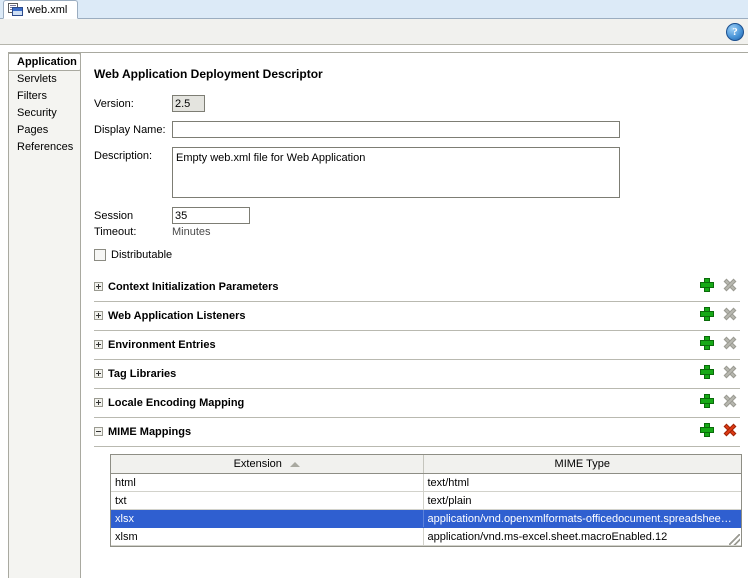 The width and height of the screenshot is (748, 578). Describe the element at coordinates (294, 464) in the screenshot. I see `sort-ascending-icon` at that location.